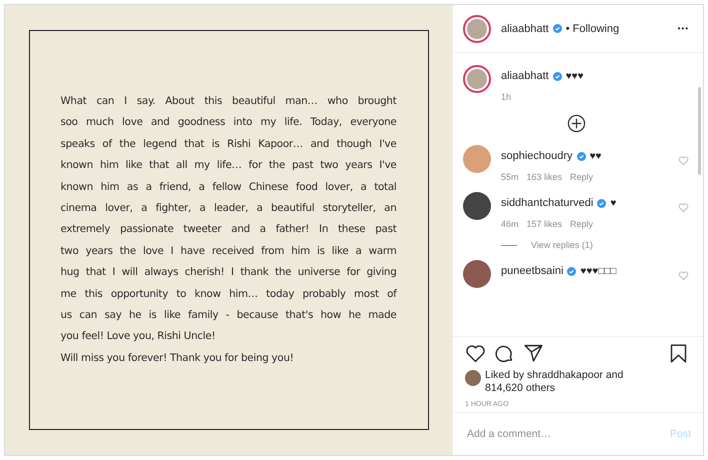  What do you see at coordinates (576, 123) in the screenshot?
I see `load-more-icon` at bounding box center [576, 123].